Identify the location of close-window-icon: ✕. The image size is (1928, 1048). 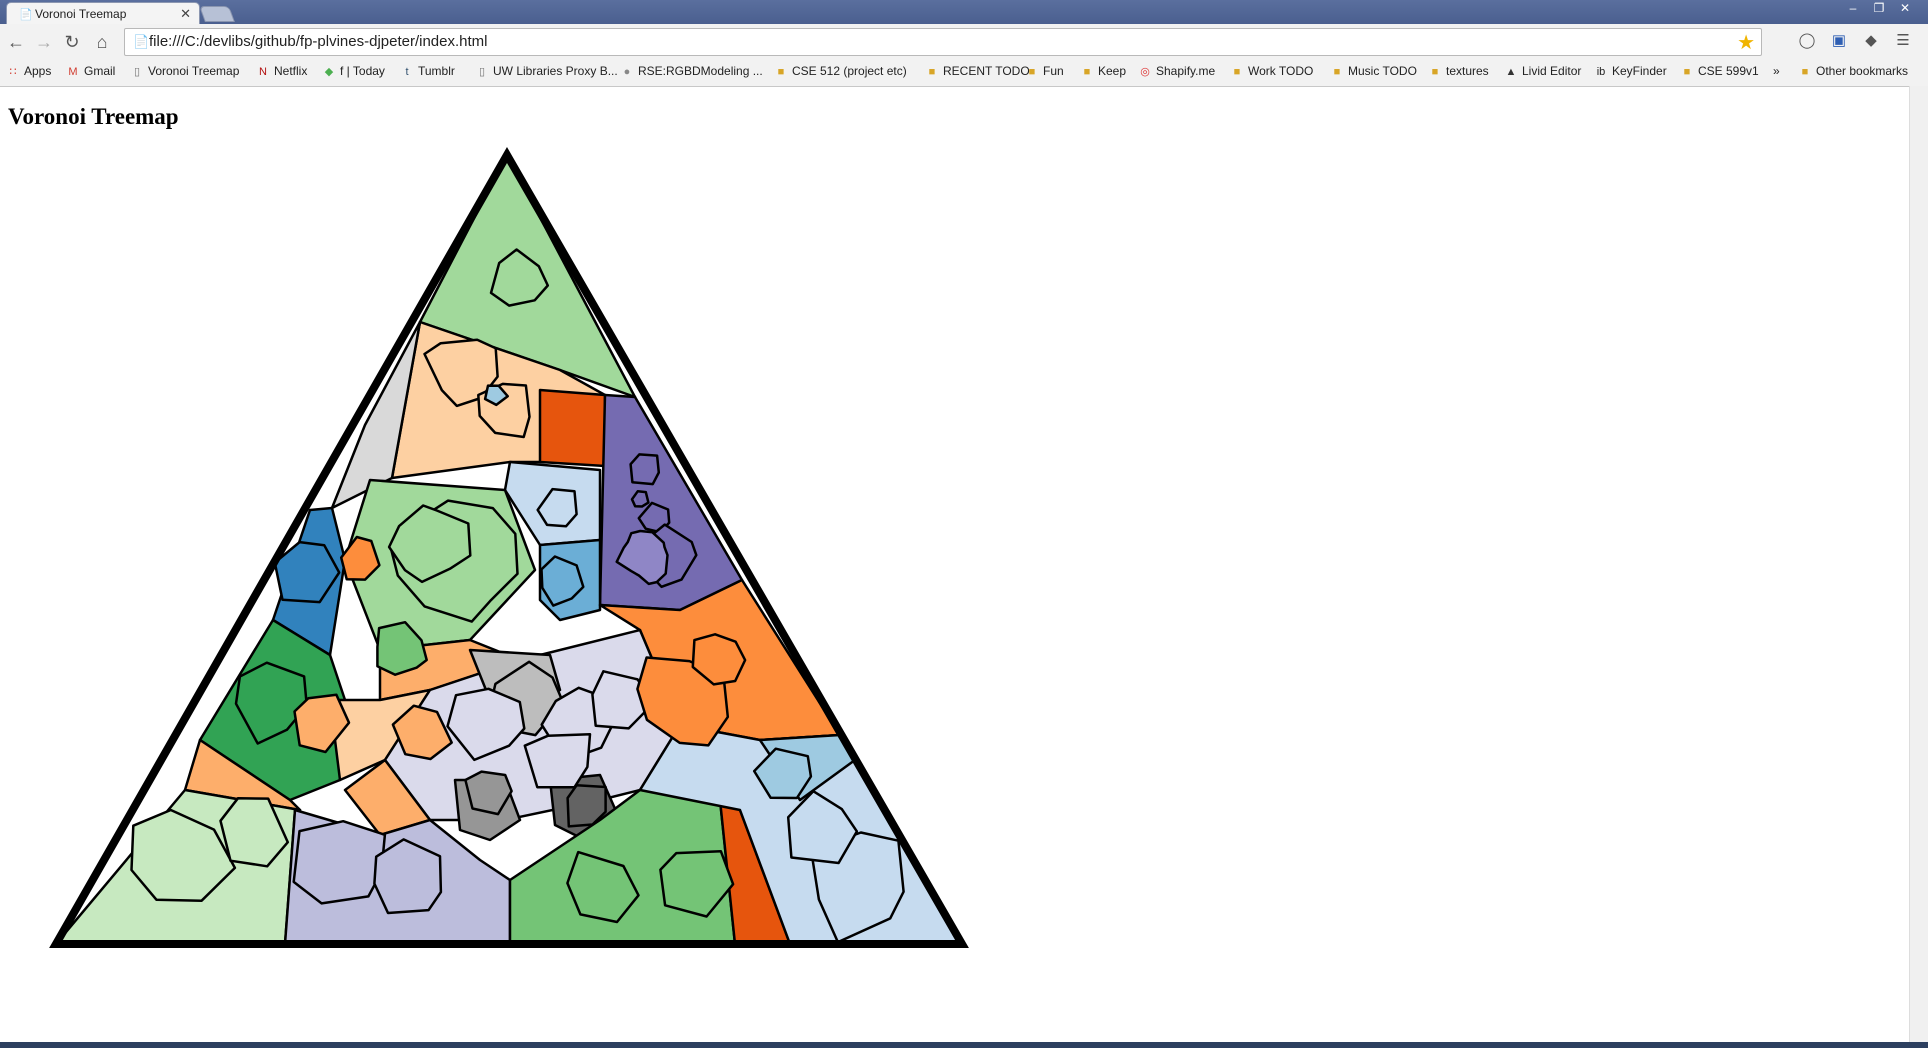
(1905, 9).